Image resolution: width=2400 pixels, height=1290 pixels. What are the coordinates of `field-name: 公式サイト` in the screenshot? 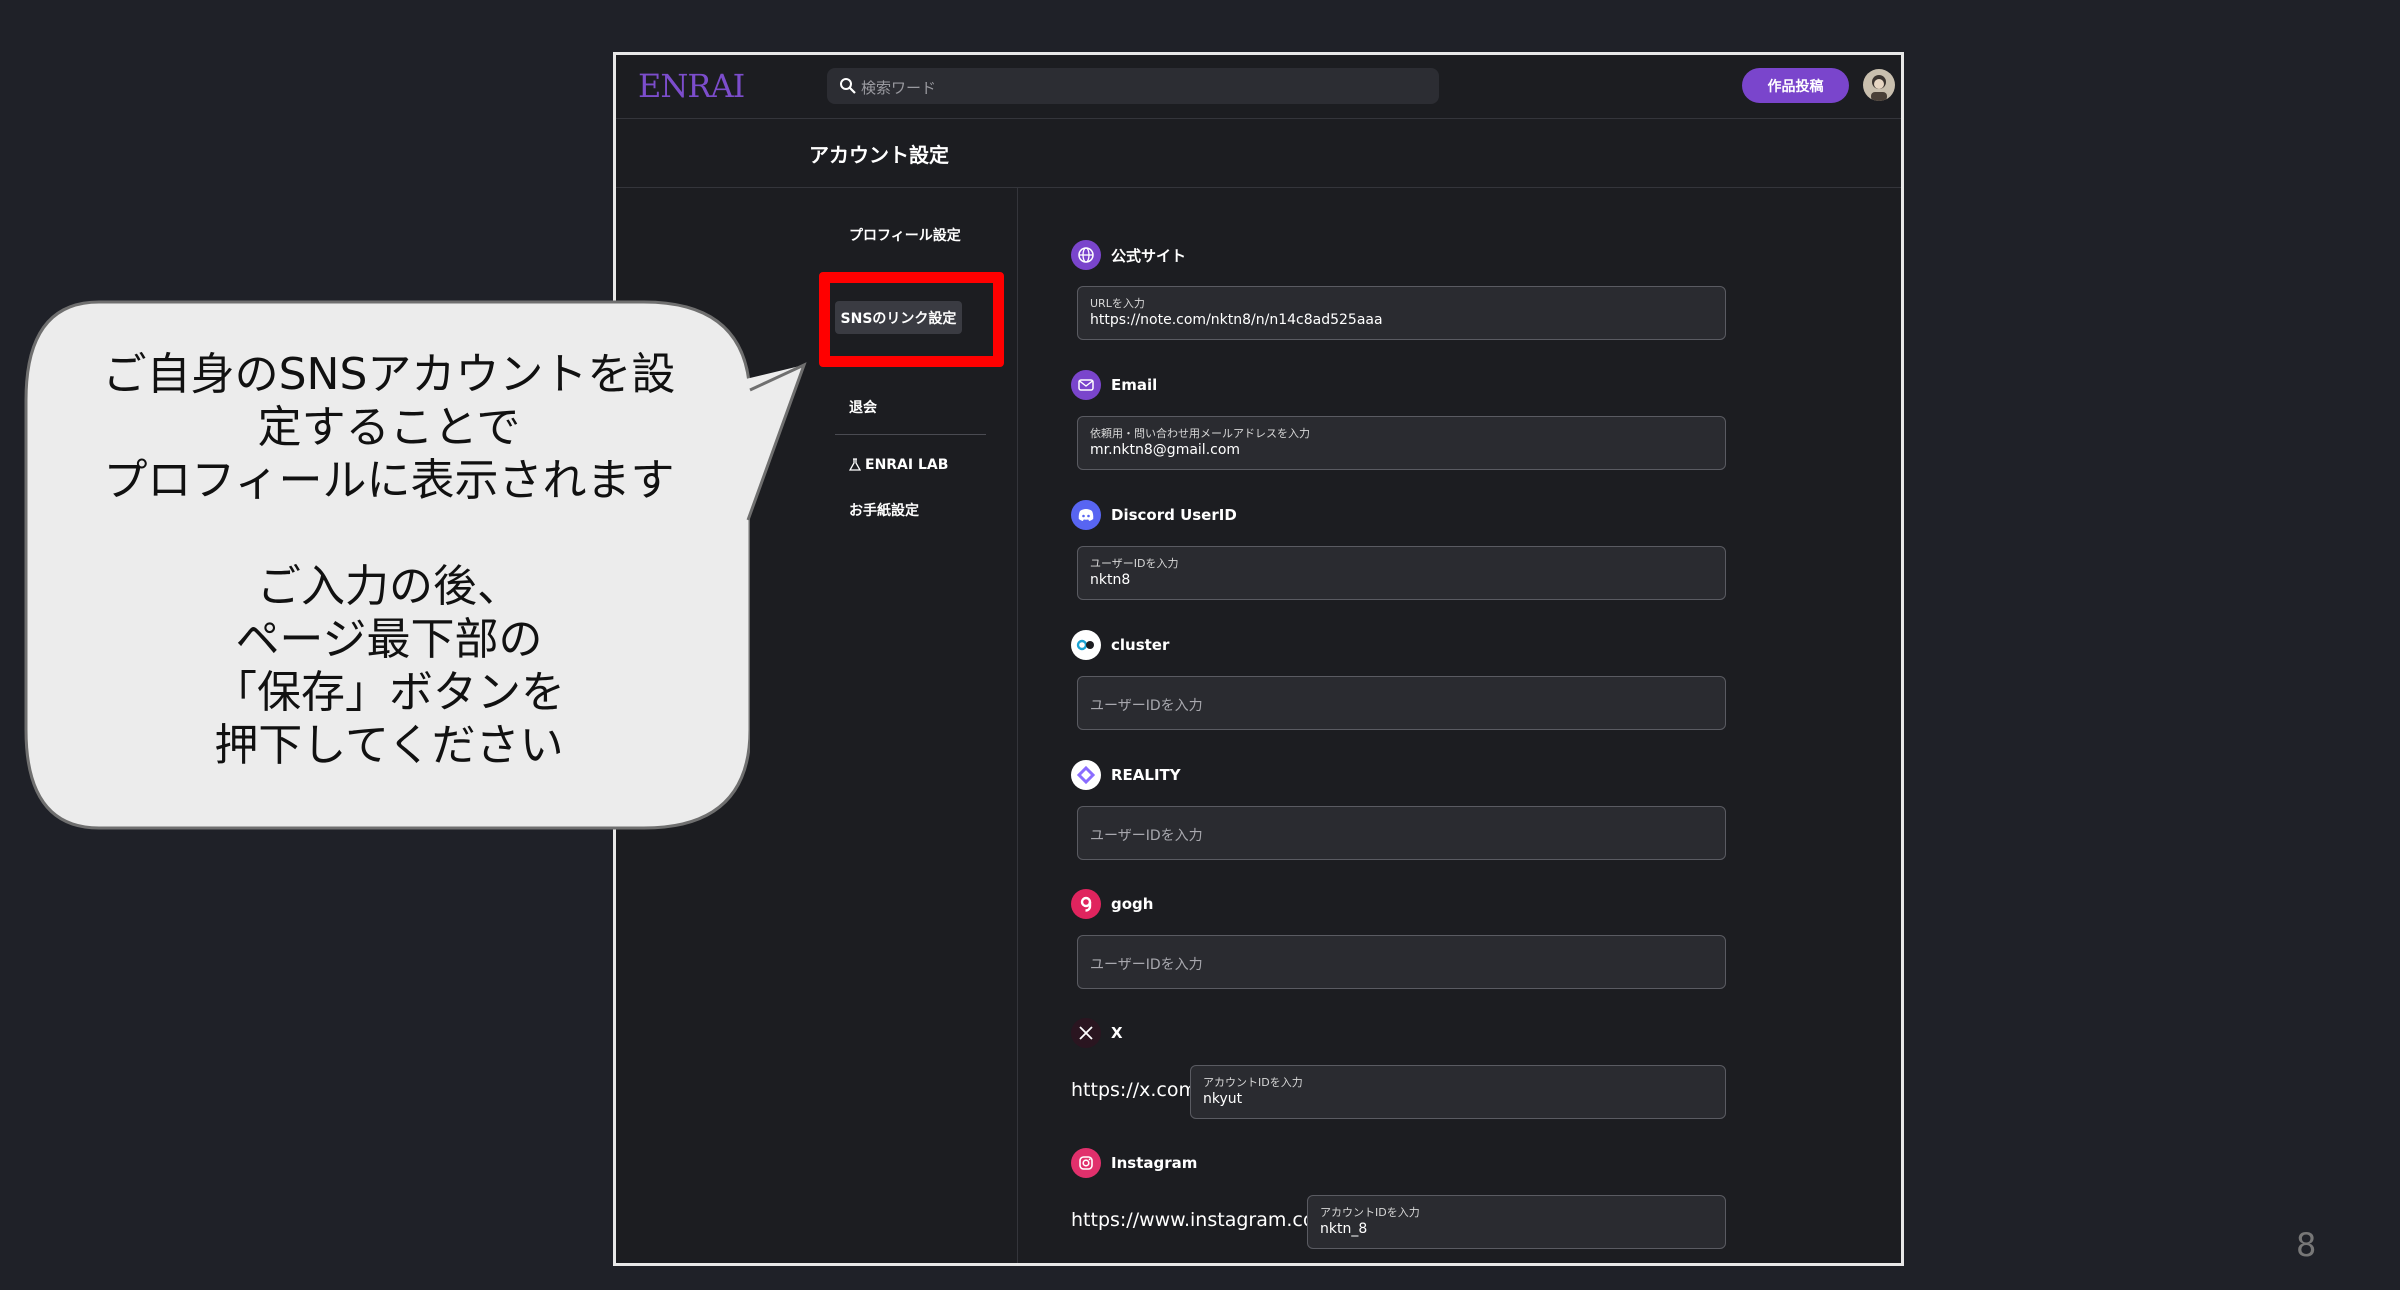 It's located at (1149, 255).